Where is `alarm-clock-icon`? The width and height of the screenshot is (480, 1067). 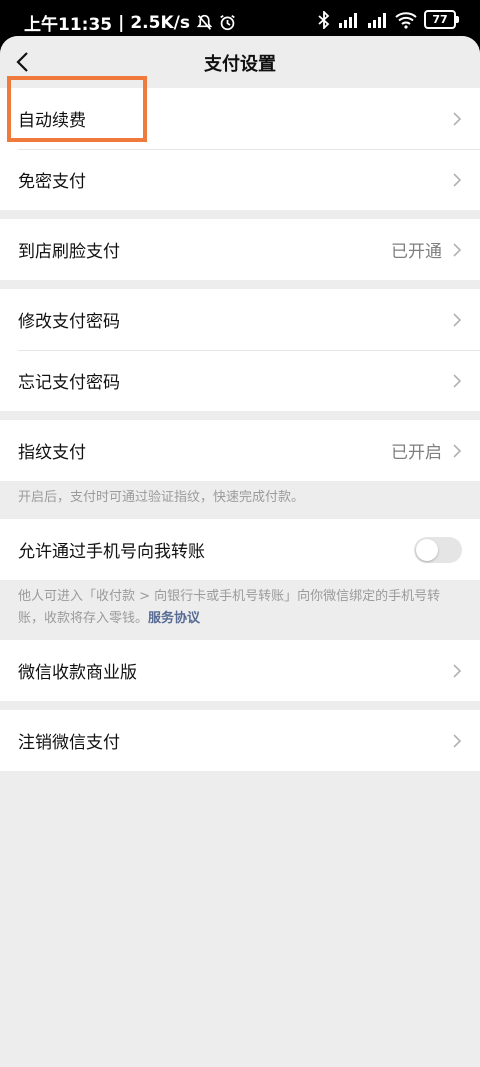
alarm-clock-icon is located at coordinates (227, 22).